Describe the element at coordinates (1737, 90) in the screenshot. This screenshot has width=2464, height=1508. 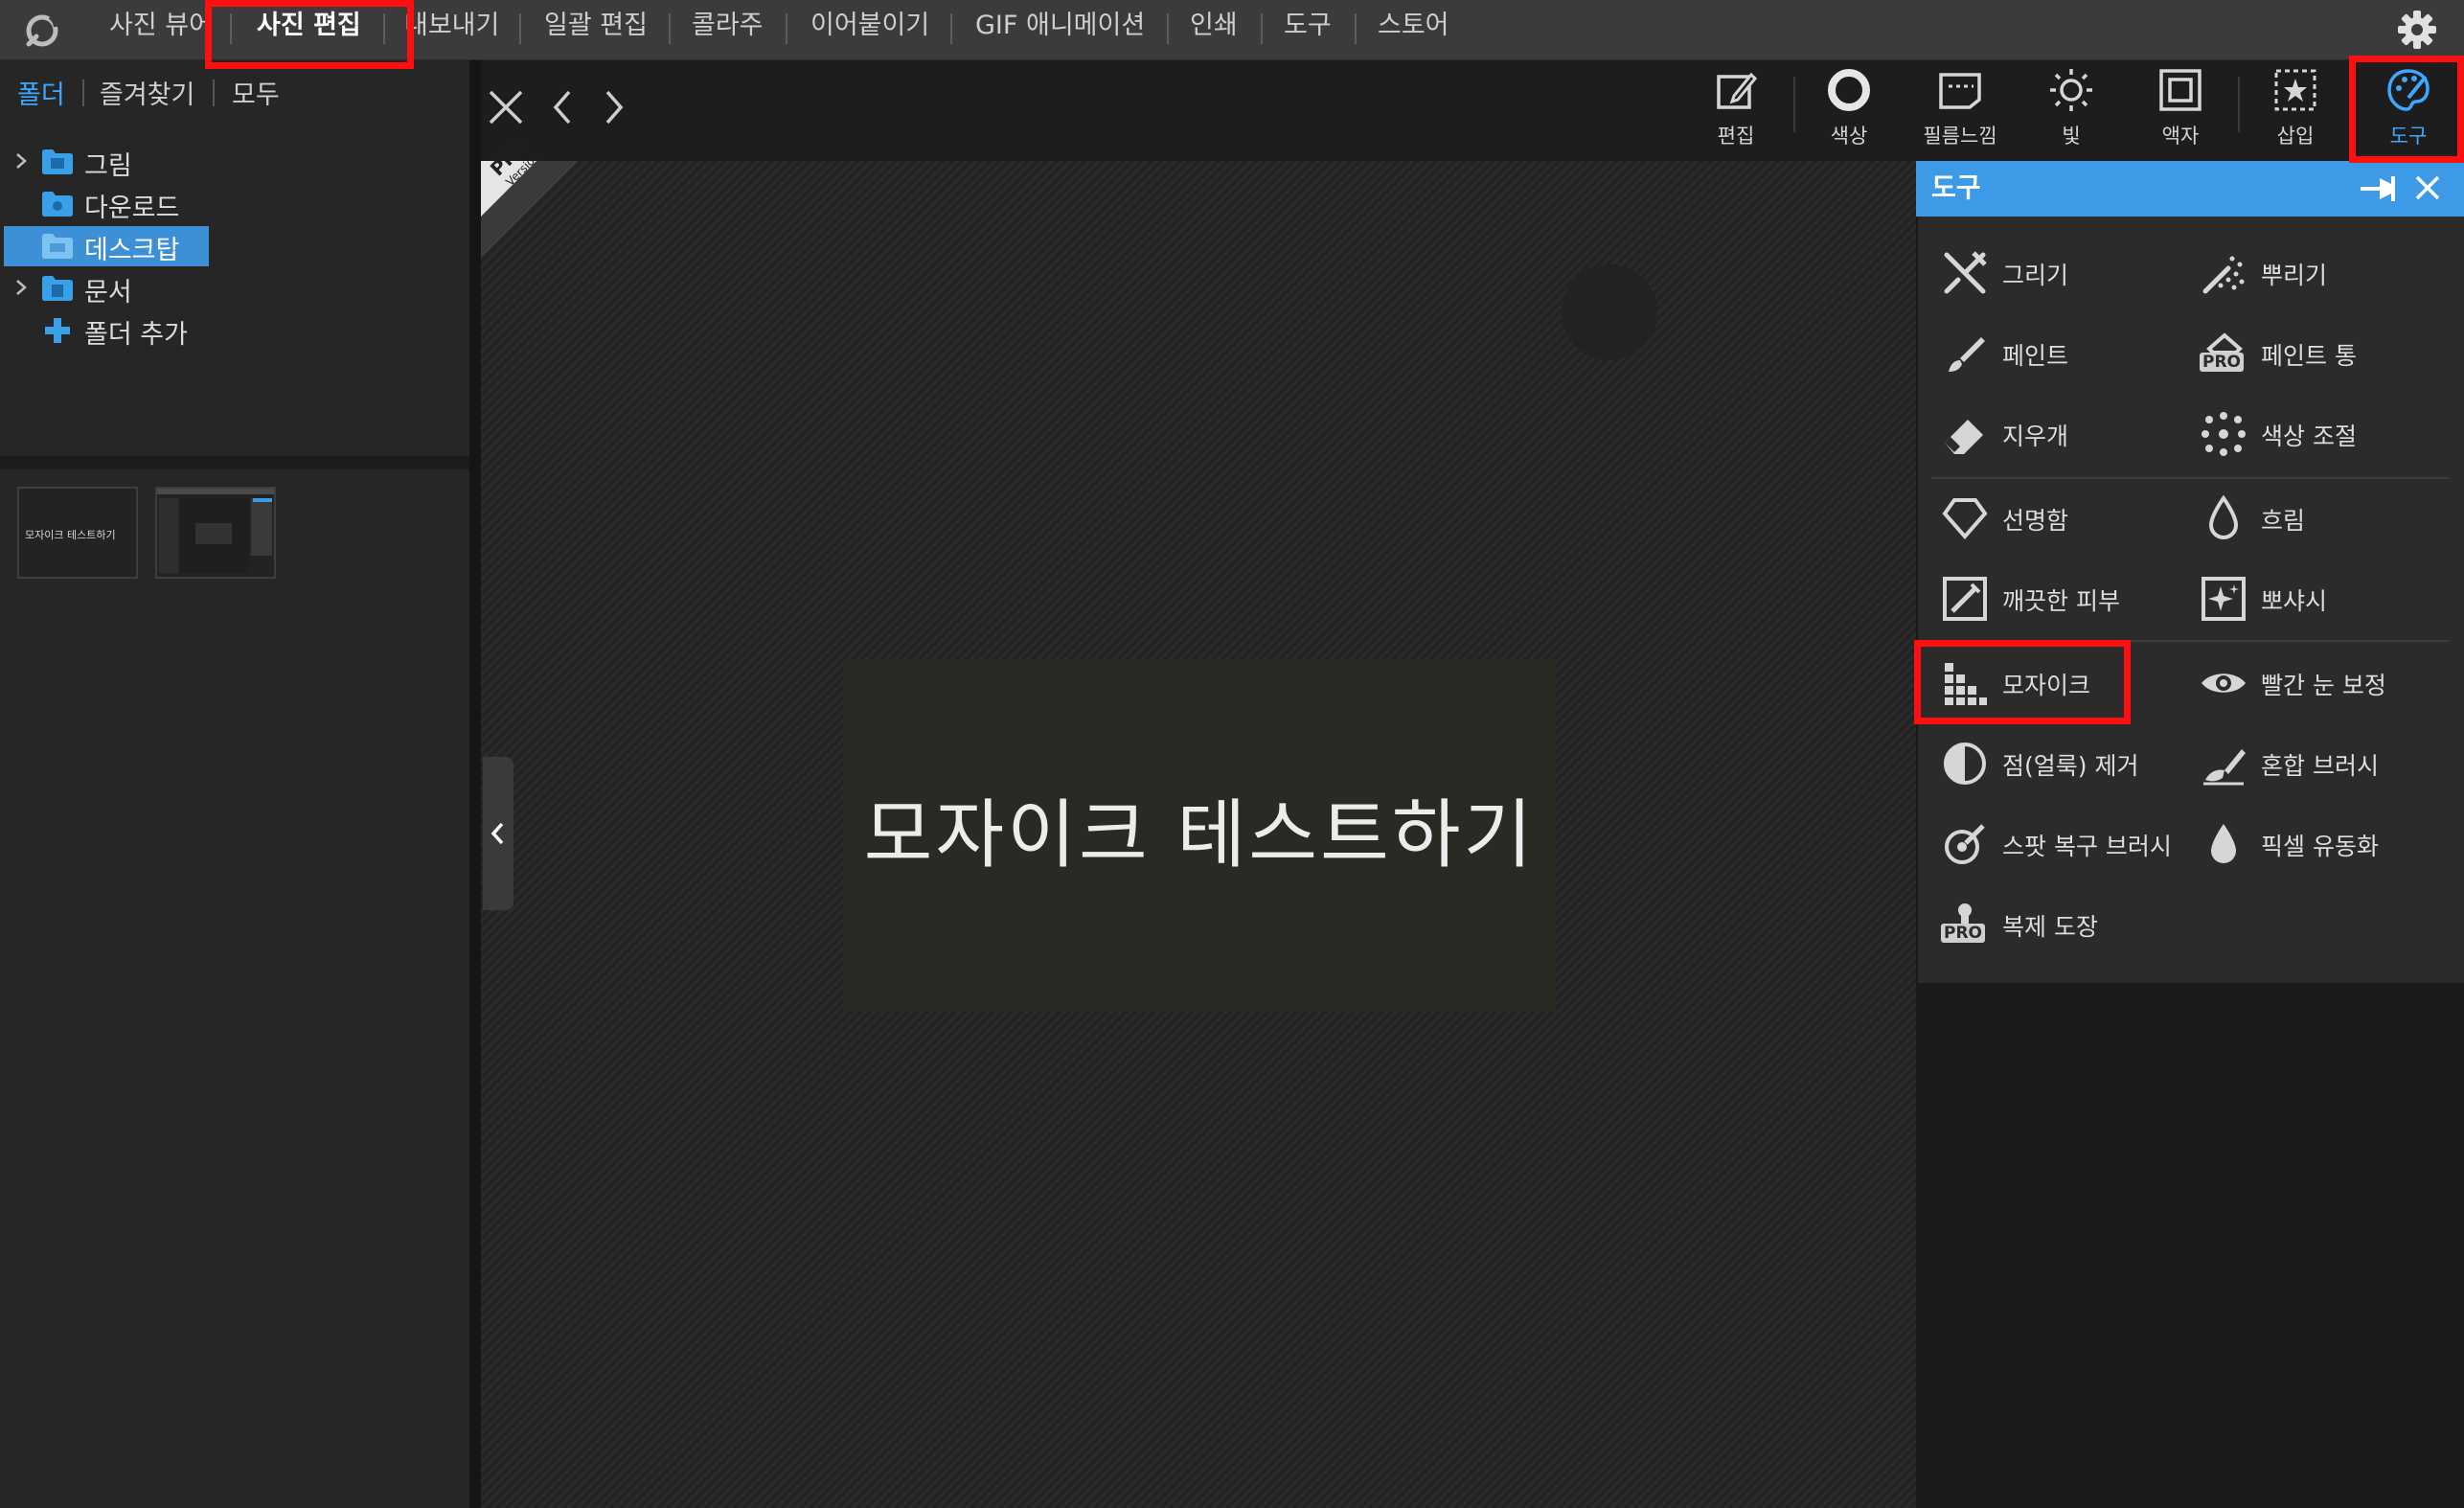
I see `edit-icon` at that location.